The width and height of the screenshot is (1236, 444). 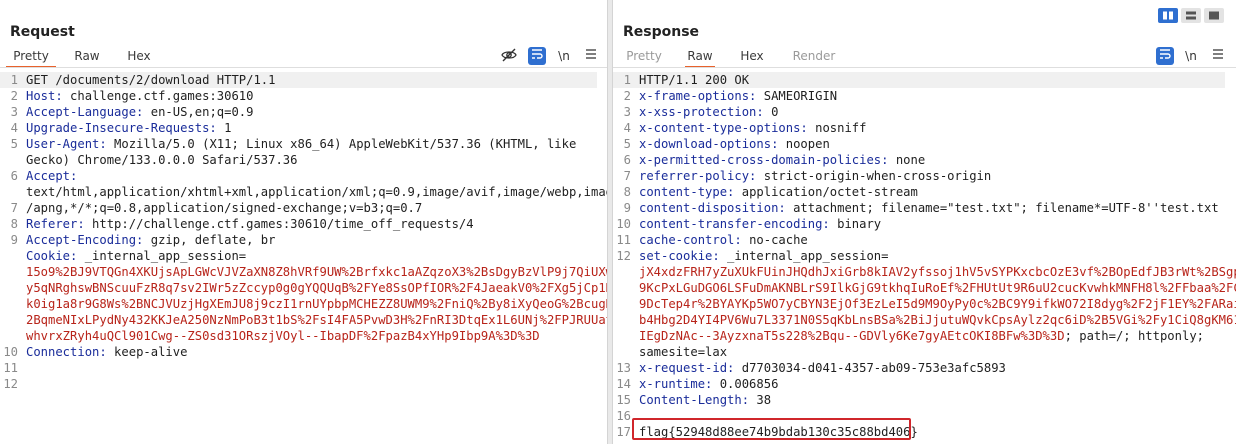 What do you see at coordinates (937, 80) in the screenshot?
I see `code-line: HTTP/1.1 200 OK` at bounding box center [937, 80].